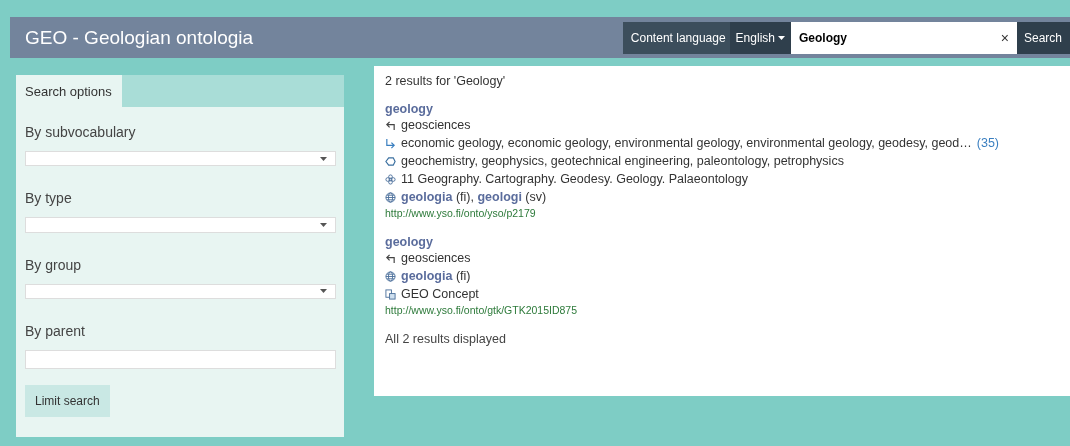 The height and width of the screenshot is (446, 1070). What do you see at coordinates (54, 264) in the screenshot?
I see `filter-label: By group` at bounding box center [54, 264].